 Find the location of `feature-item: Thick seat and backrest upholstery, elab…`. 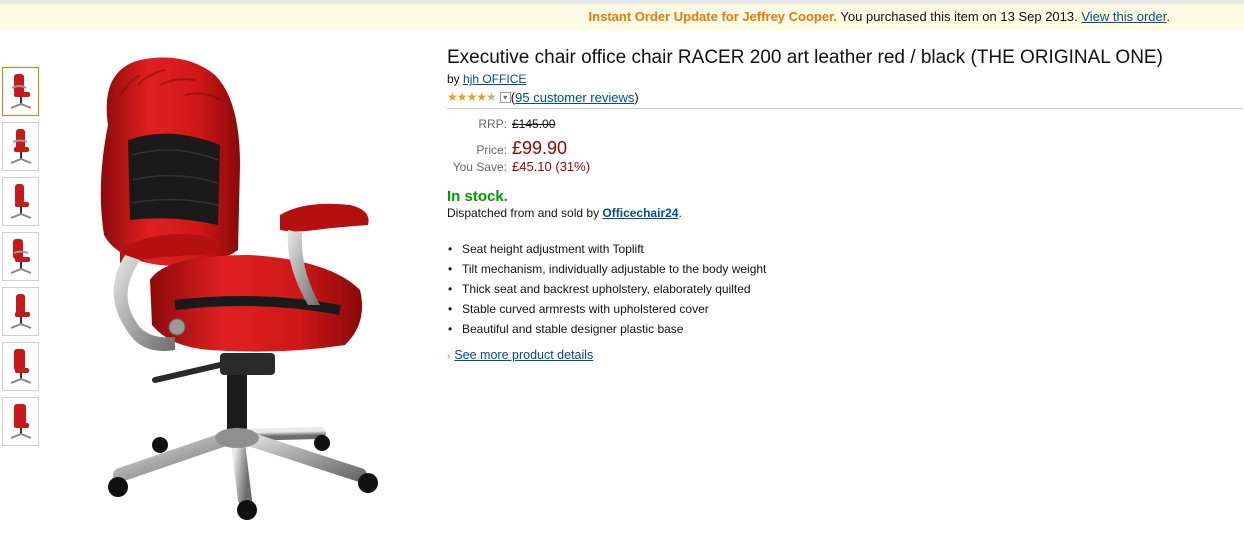

feature-item: Thick seat and backrest upholstery, elab… is located at coordinates (845, 289).